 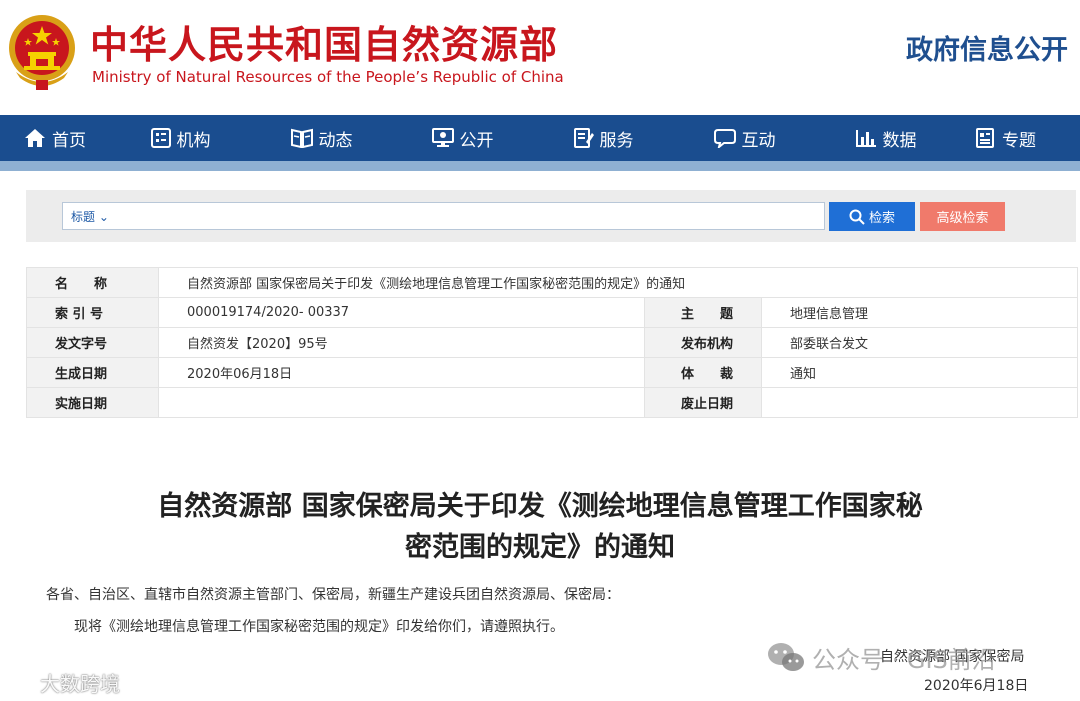 What do you see at coordinates (616, 140) in the screenshot?
I see `nav-label: 服务` at bounding box center [616, 140].